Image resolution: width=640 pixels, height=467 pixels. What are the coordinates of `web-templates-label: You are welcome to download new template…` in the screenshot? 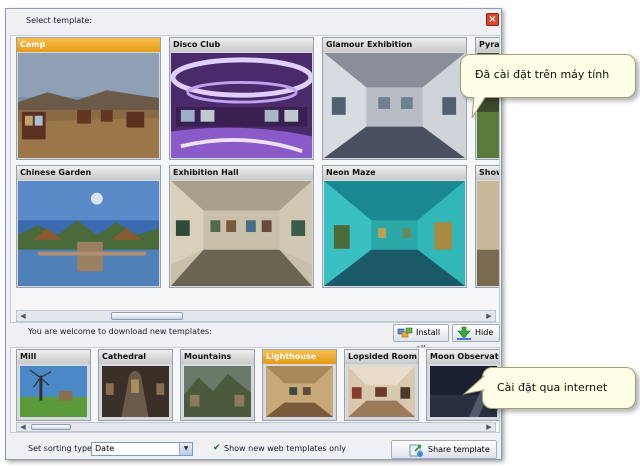 It's located at (120, 331).